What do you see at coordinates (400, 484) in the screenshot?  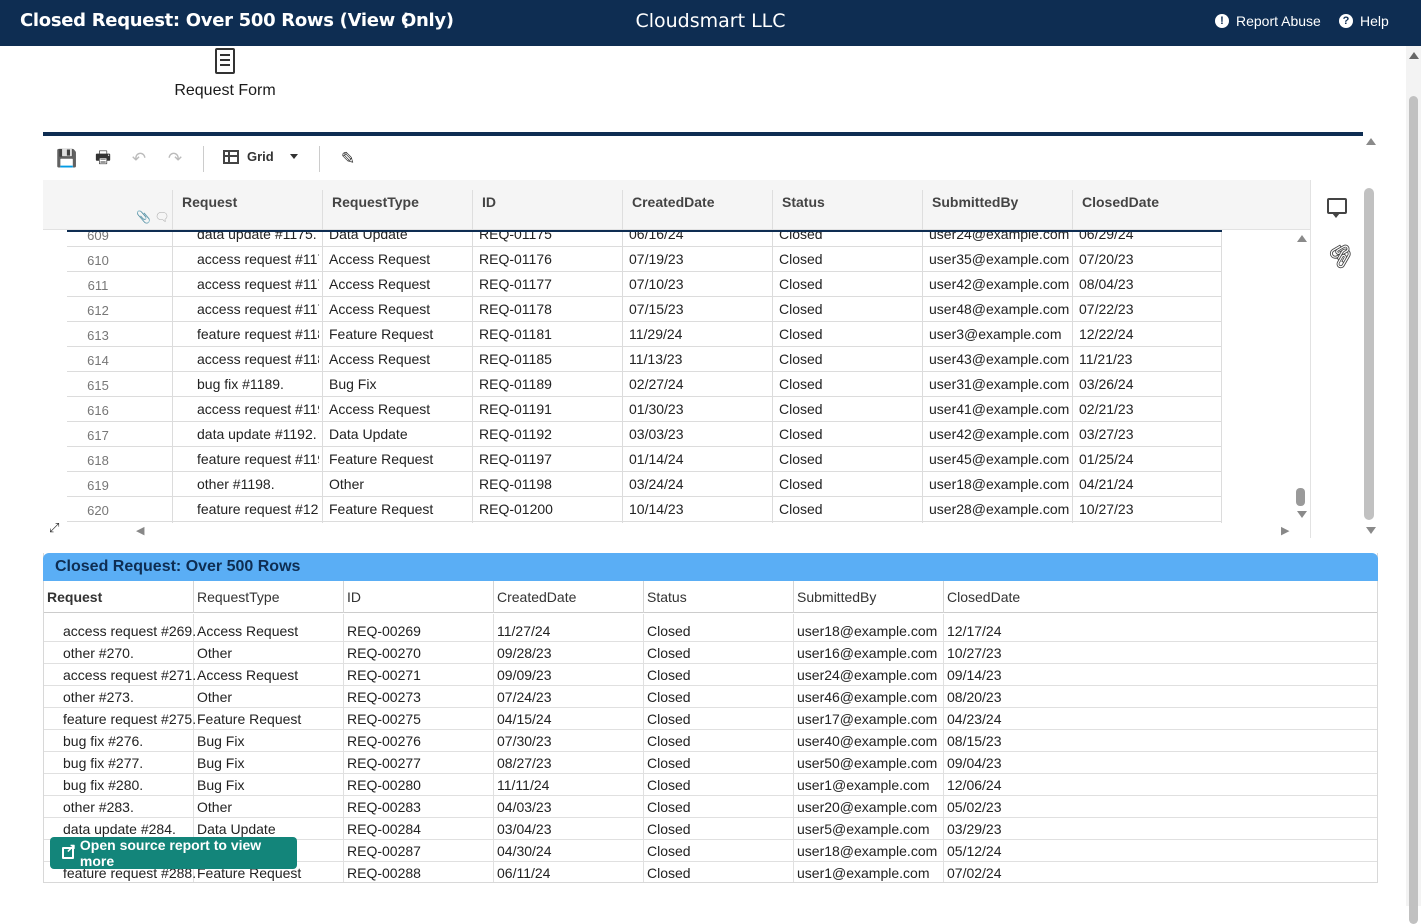 I see `grid-cell-type: Other` at bounding box center [400, 484].